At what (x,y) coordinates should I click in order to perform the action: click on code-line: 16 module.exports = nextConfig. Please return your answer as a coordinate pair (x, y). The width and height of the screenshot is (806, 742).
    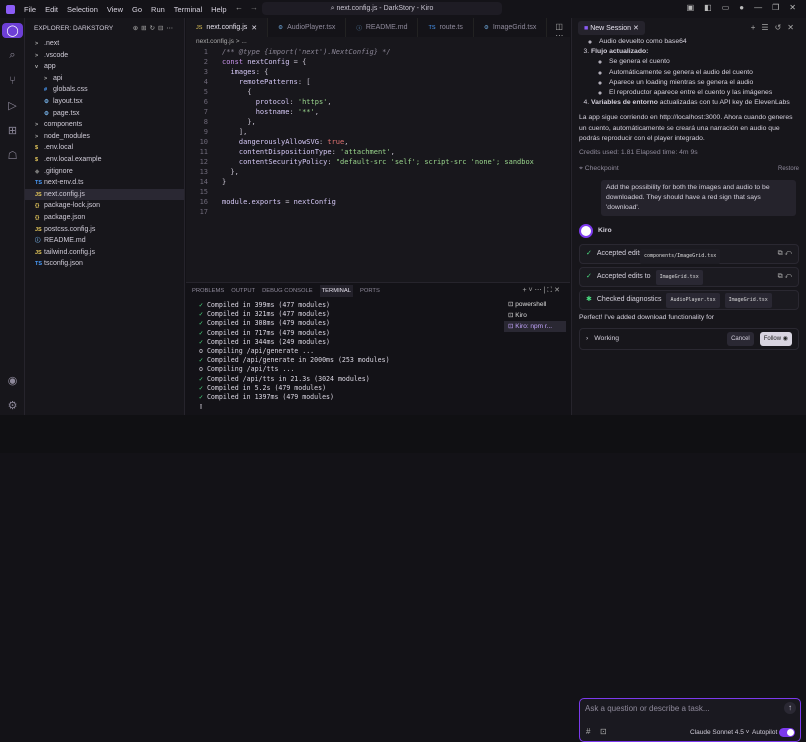
    Looking at the image, I should click on (378, 202).